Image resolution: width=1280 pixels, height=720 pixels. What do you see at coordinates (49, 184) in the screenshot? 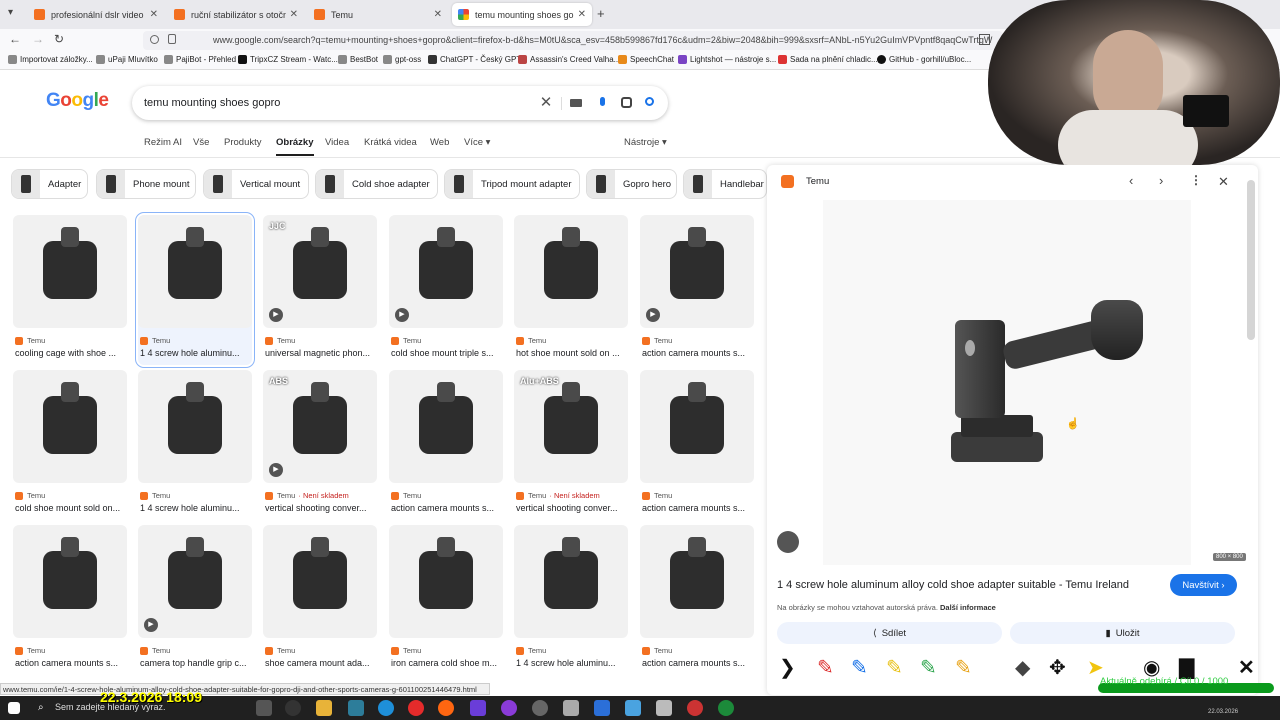
I see `chip-adapter: Adapter` at bounding box center [49, 184].